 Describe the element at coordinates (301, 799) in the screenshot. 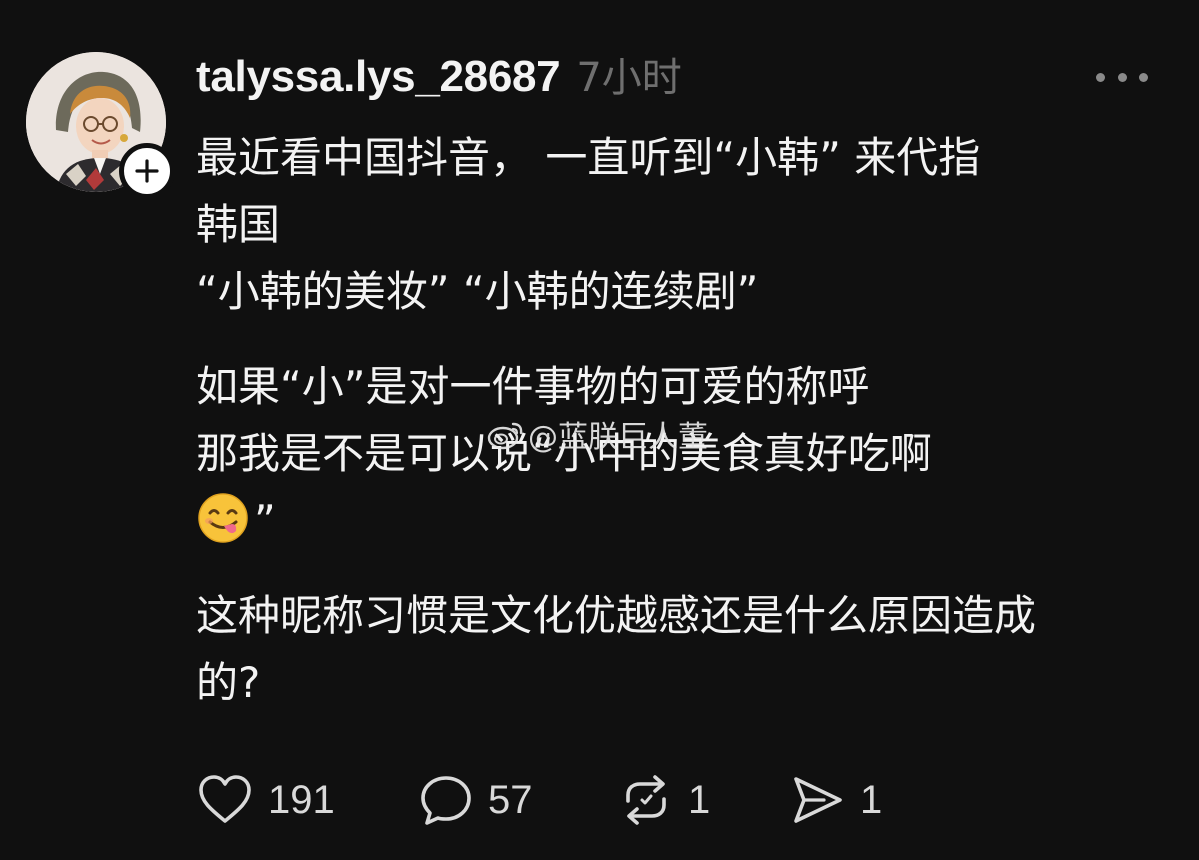

I see `like-count: 191` at that location.